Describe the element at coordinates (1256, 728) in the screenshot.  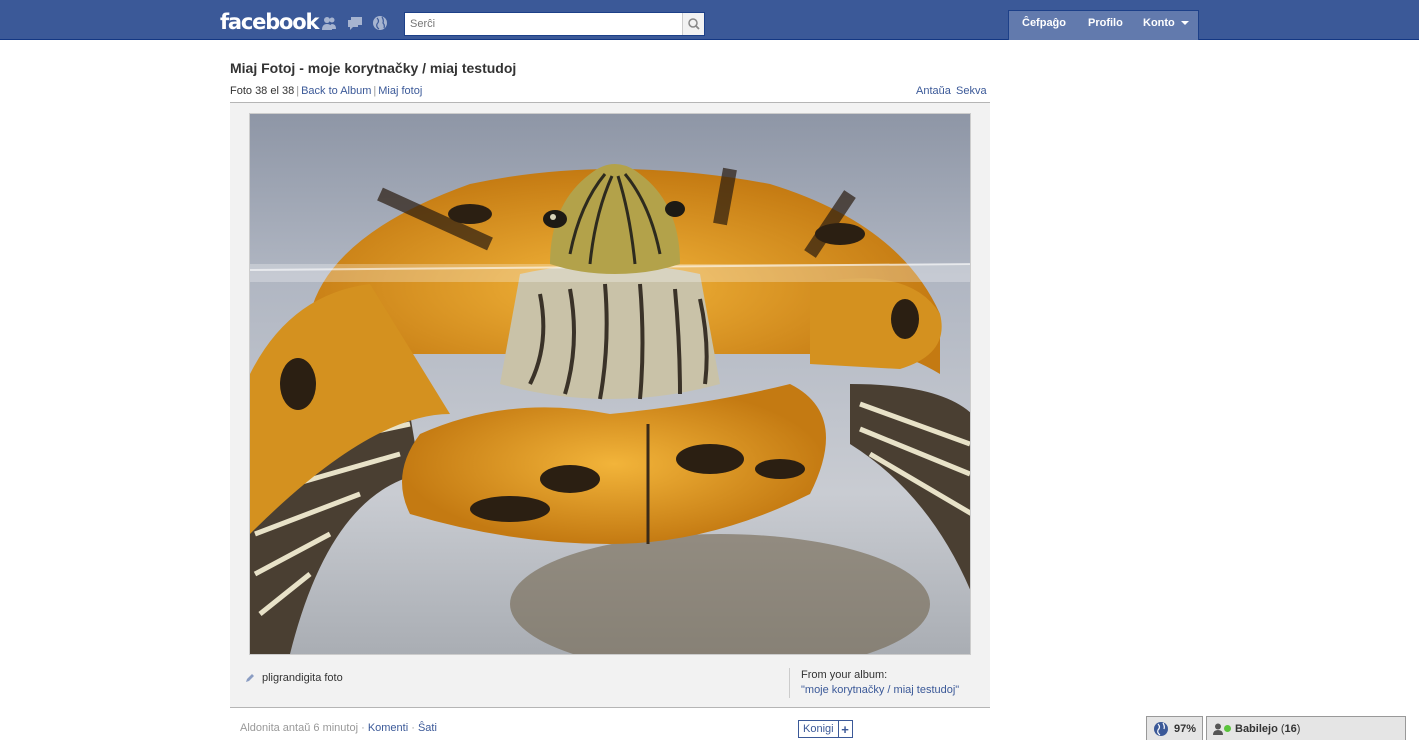
I see `chat-label: Babilejo` at that location.